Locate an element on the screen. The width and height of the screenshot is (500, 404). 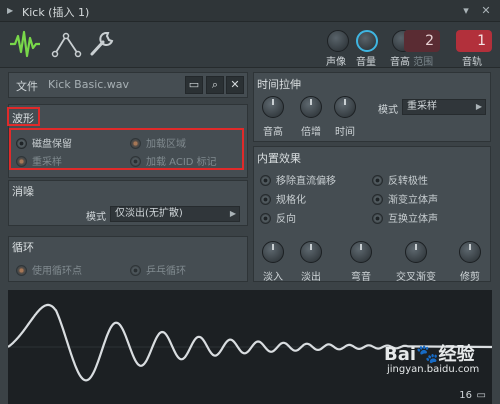
watermark-logo: Bai🐾经验 is located at coordinates (429, 354).